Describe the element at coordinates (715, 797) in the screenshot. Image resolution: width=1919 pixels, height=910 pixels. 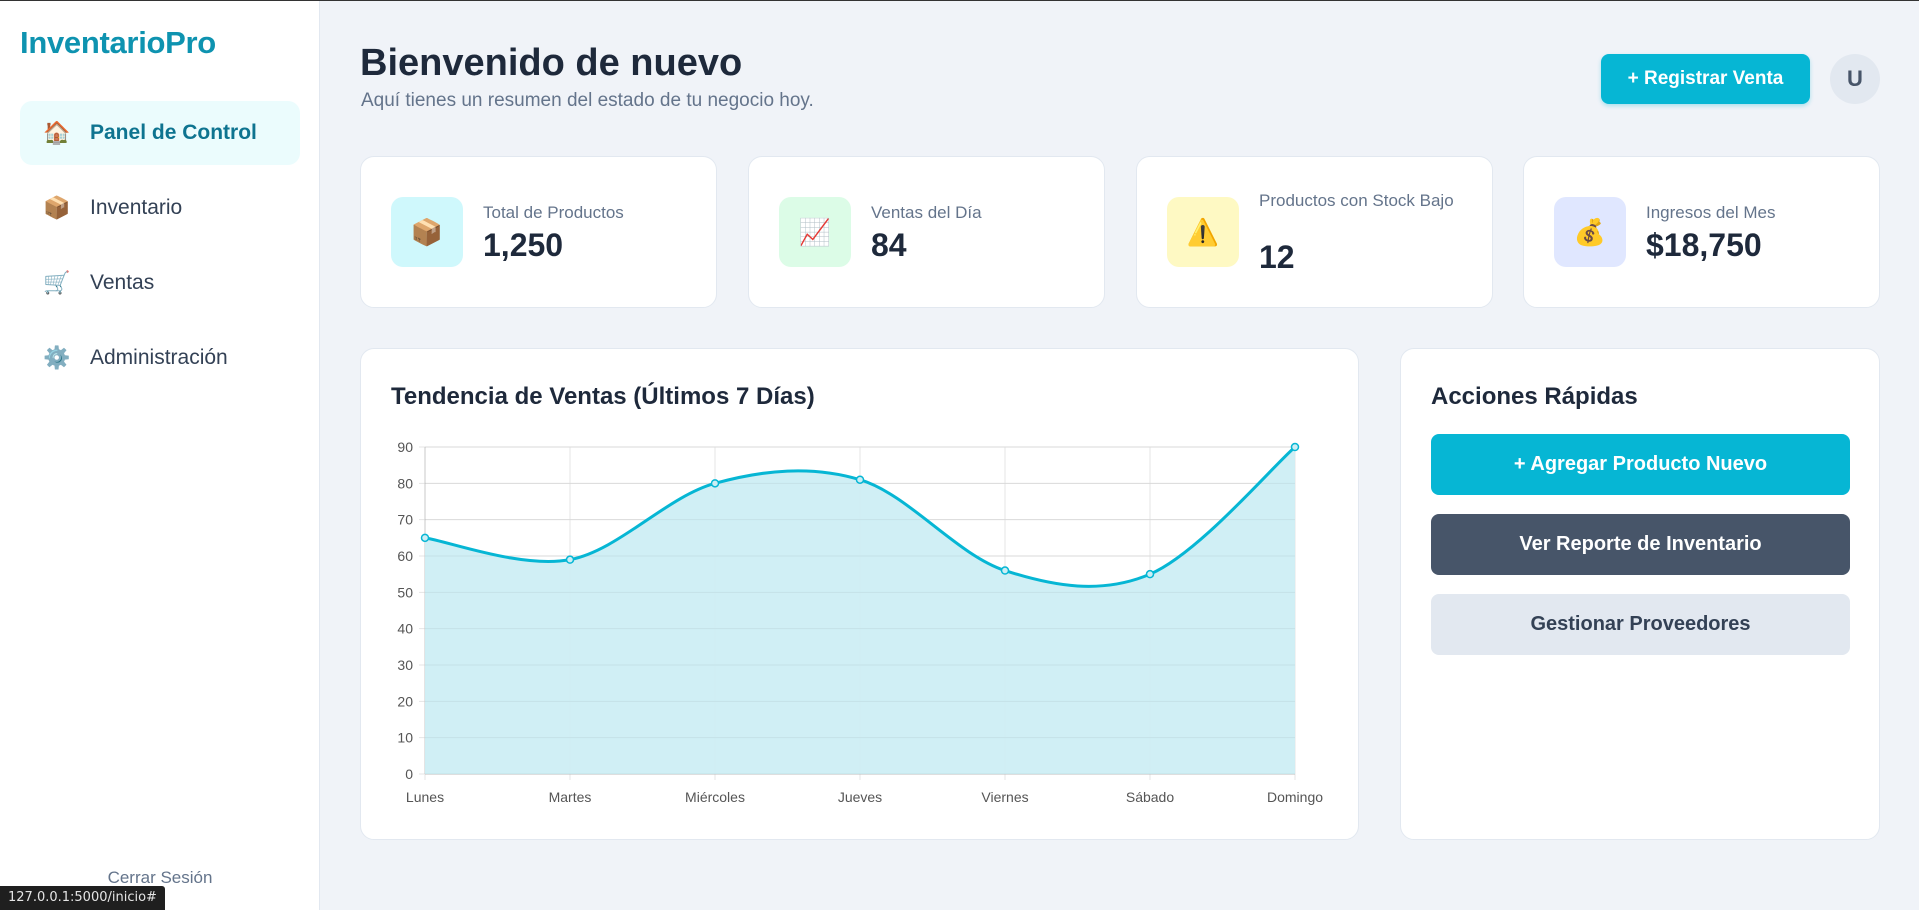
I see `x-tick-label: Miércoles` at that location.